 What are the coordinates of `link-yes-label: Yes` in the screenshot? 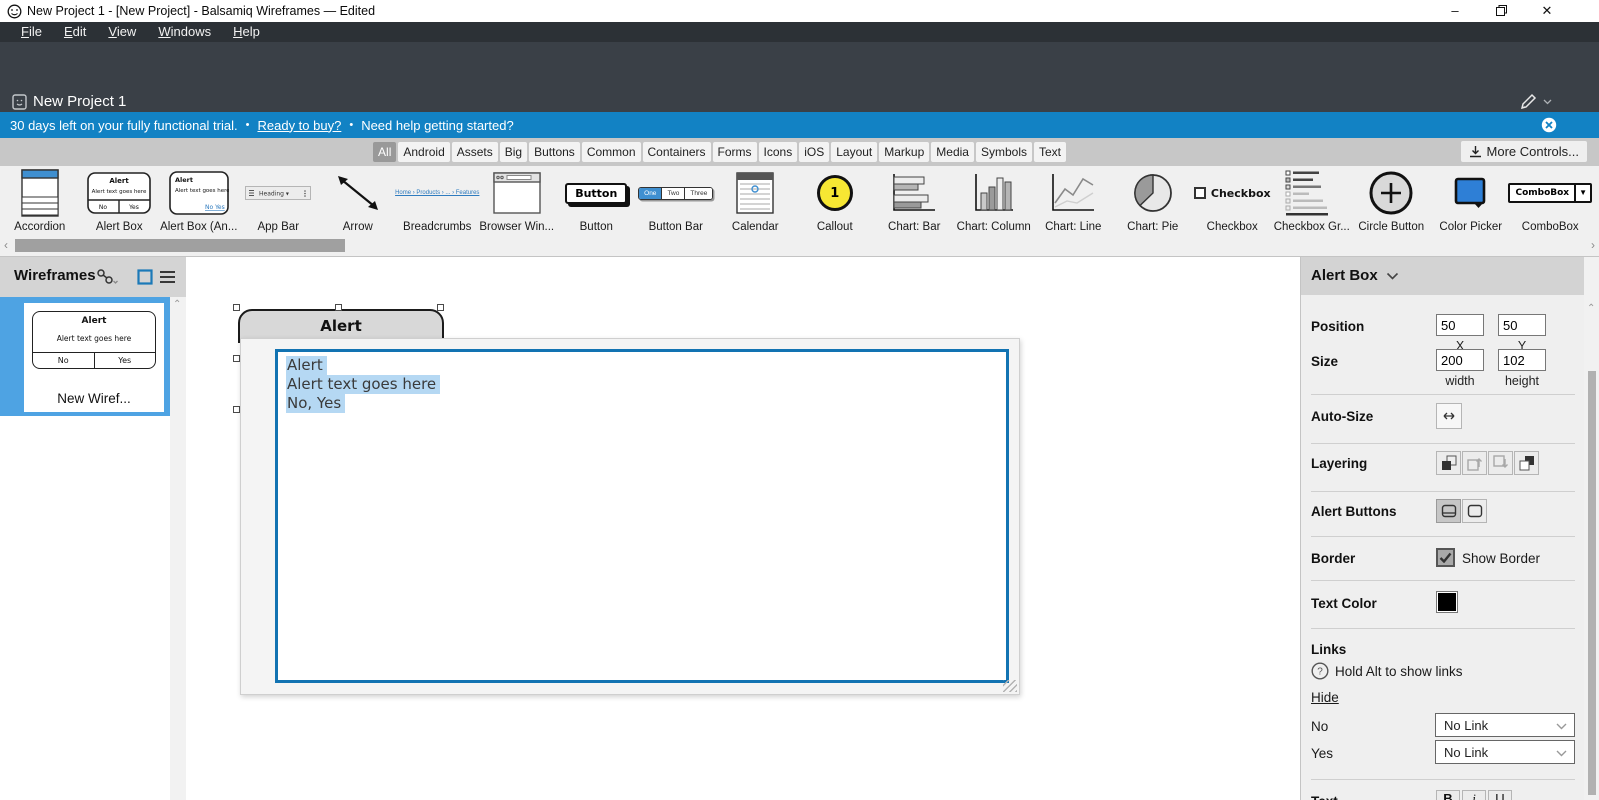 It's located at (1322, 753).